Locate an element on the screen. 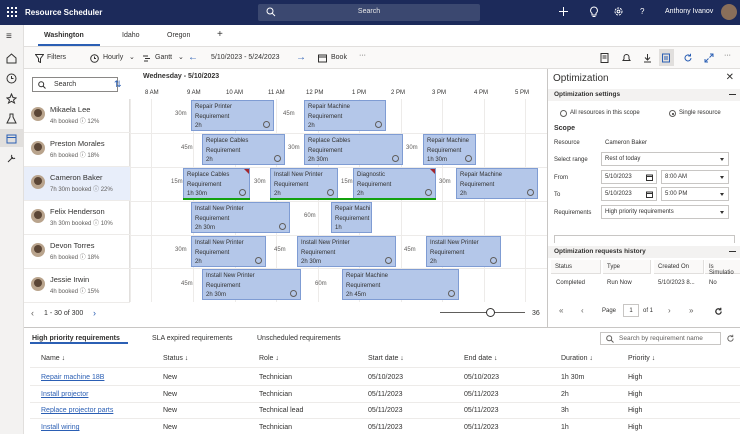 The width and height of the screenshot is (740, 434). history-col-is-simulation: Is Simulatio is located at coordinates (722, 268).